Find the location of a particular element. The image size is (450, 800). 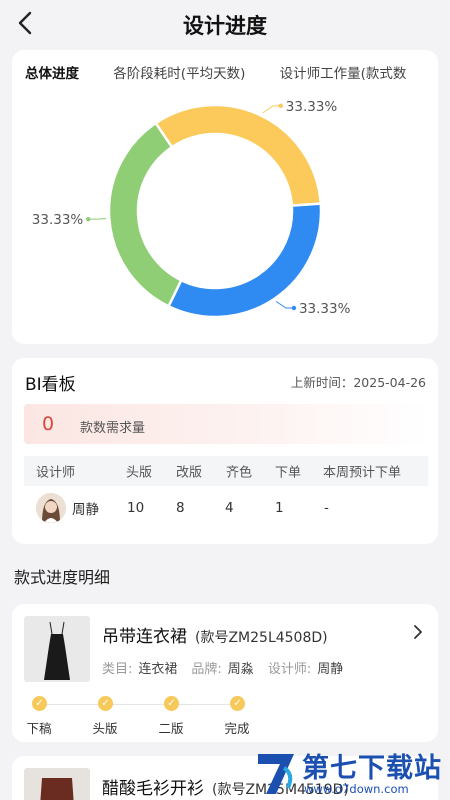

cell-order: 1 is located at coordinates (279, 508).